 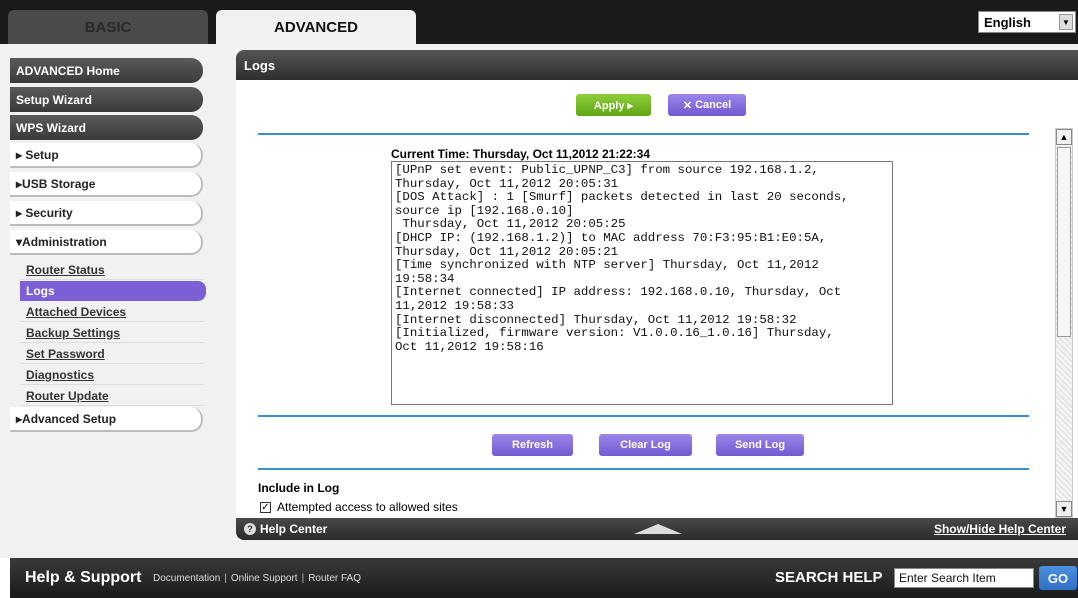 I want to click on sidebar-sub-logs: Logs, so click(x=113, y=291).